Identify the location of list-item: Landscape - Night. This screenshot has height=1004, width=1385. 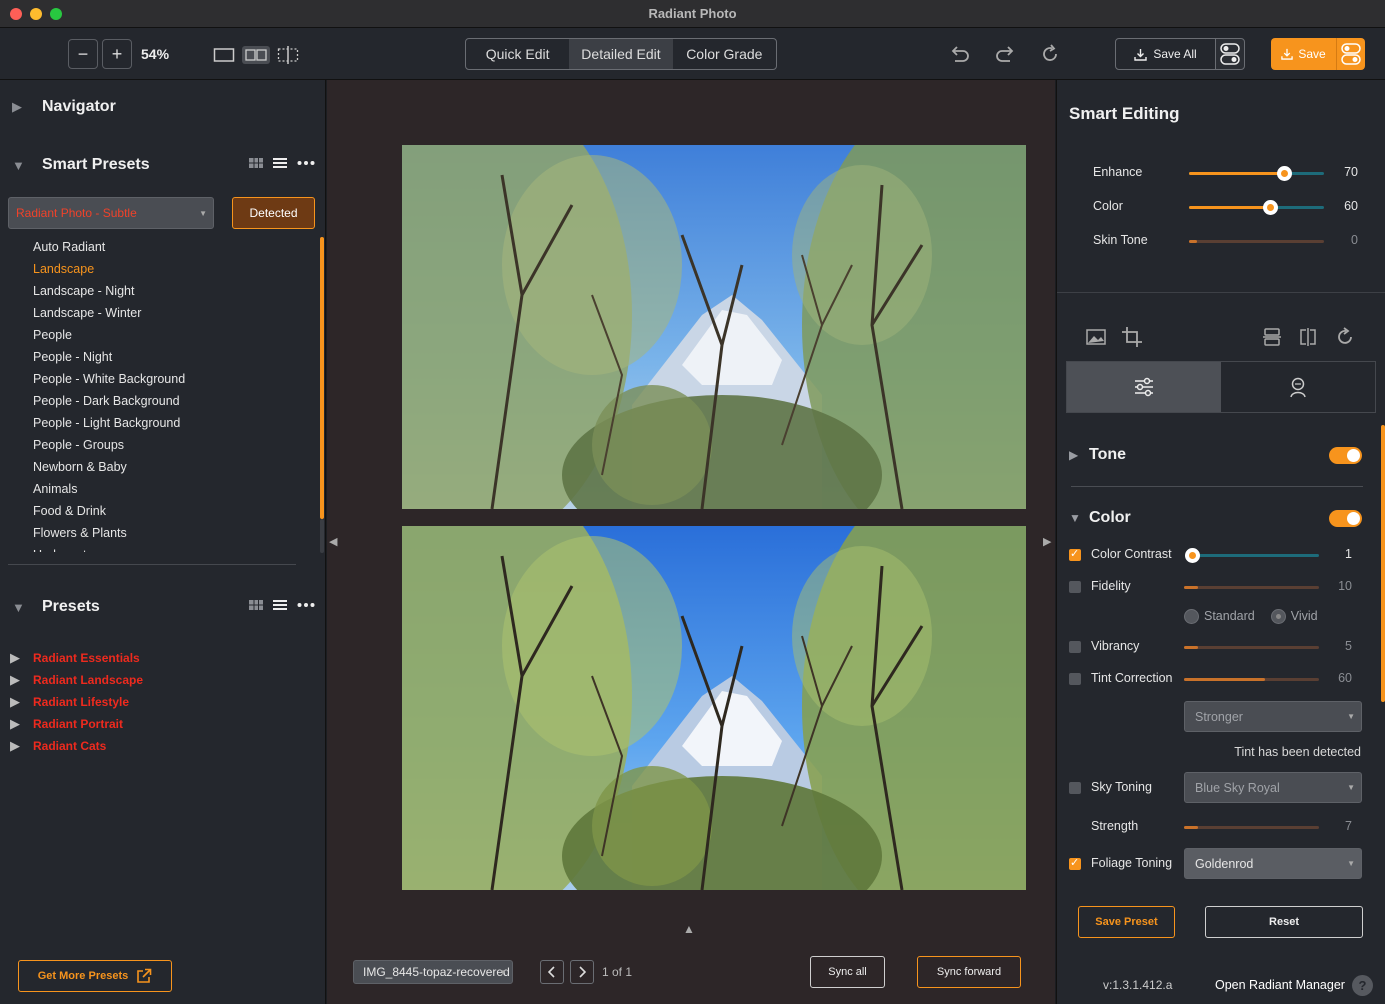
(168, 291).